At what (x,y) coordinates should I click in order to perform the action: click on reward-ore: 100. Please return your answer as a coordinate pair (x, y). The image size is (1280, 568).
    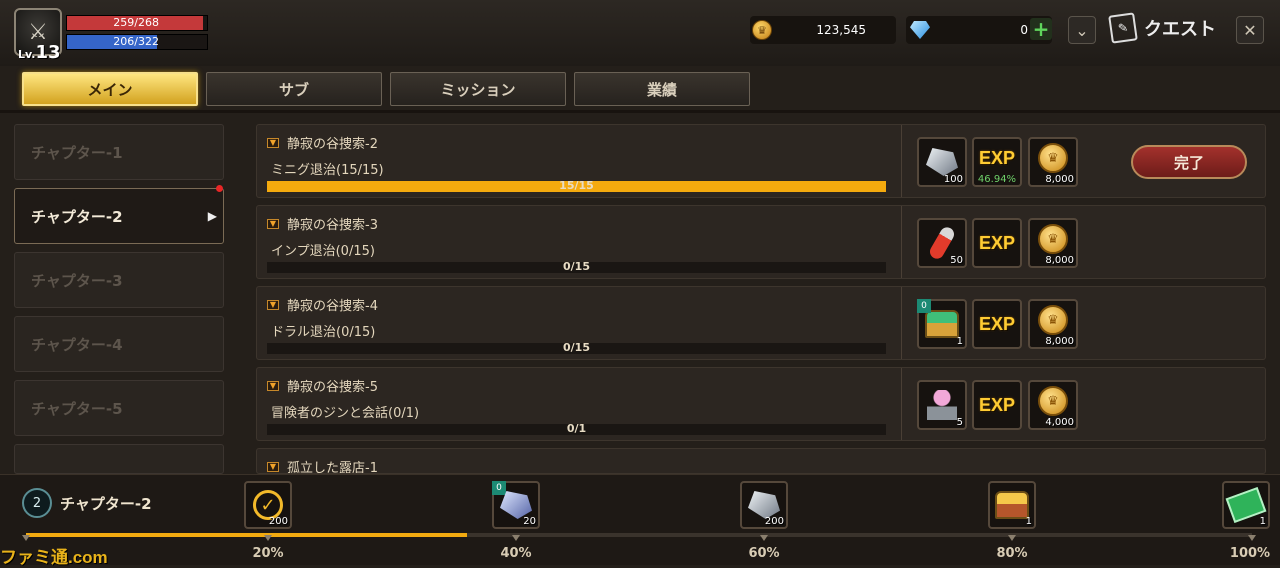
    Looking at the image, I should click on (942, 162).